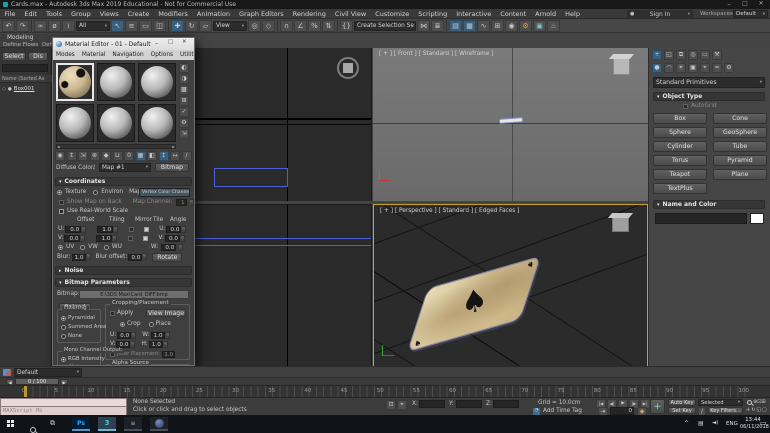 Image resolution: width=770 pixels, height=433 pixels. Describe the element at coordinates (230, 26) in the screenshot. I see `reference-coordinate-dropdown: View ▾` at that location.